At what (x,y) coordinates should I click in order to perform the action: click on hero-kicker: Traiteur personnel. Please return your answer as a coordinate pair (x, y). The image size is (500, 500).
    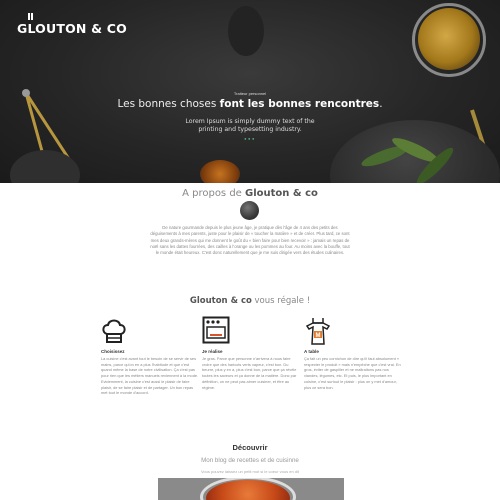
    Looking at the image, I should click on (250, 93).